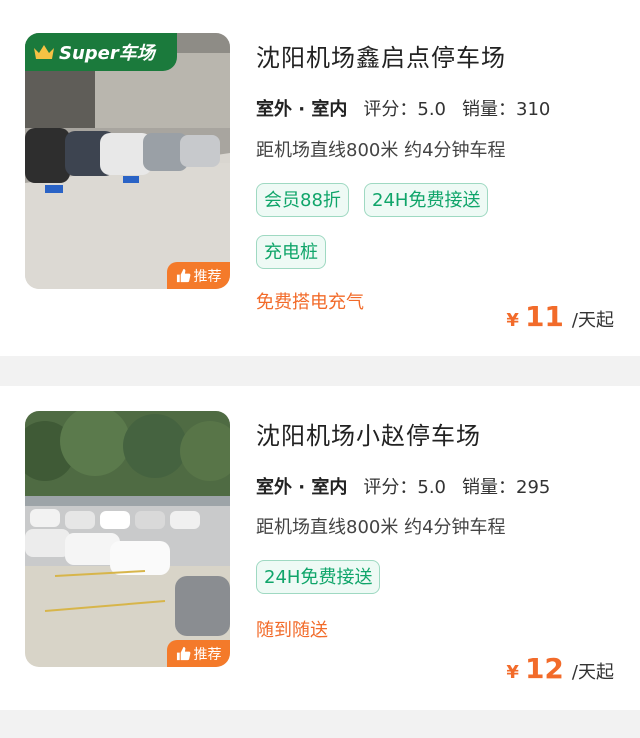  Describe the element at coordinates (381, 55) in the screenshot. I see `listing-title: 沈阳机场鑫启点停车场` at that location.